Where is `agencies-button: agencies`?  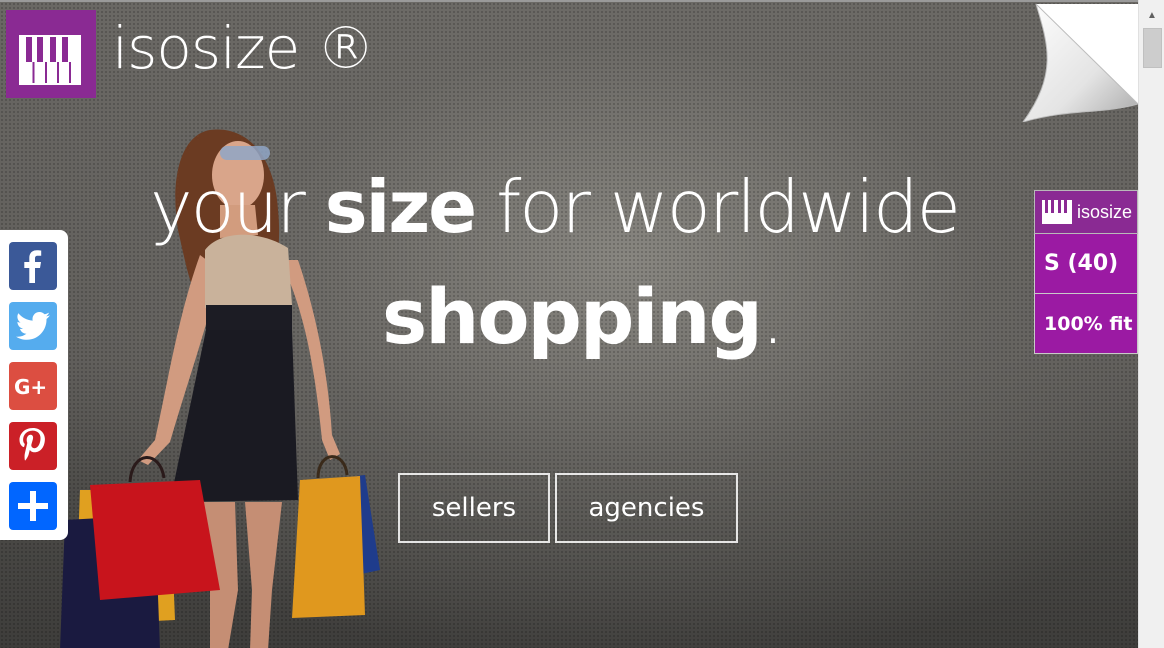 agencies-button: agencies is located at coordinates (646, 508).